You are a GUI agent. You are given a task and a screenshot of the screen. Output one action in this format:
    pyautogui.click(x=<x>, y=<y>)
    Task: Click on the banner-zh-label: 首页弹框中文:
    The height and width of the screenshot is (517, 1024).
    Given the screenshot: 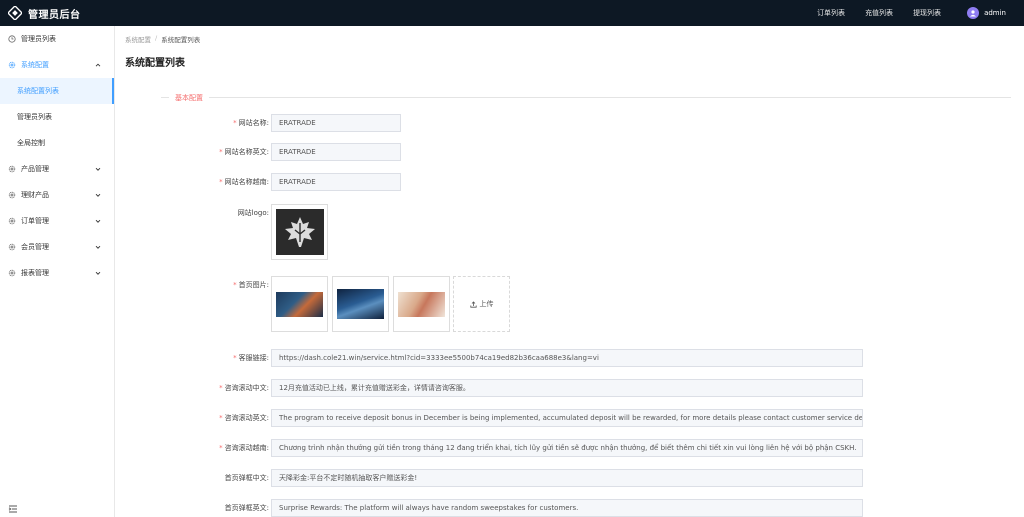 What is the action you would take?
    pyautogui.click(x=246, y=478)
    